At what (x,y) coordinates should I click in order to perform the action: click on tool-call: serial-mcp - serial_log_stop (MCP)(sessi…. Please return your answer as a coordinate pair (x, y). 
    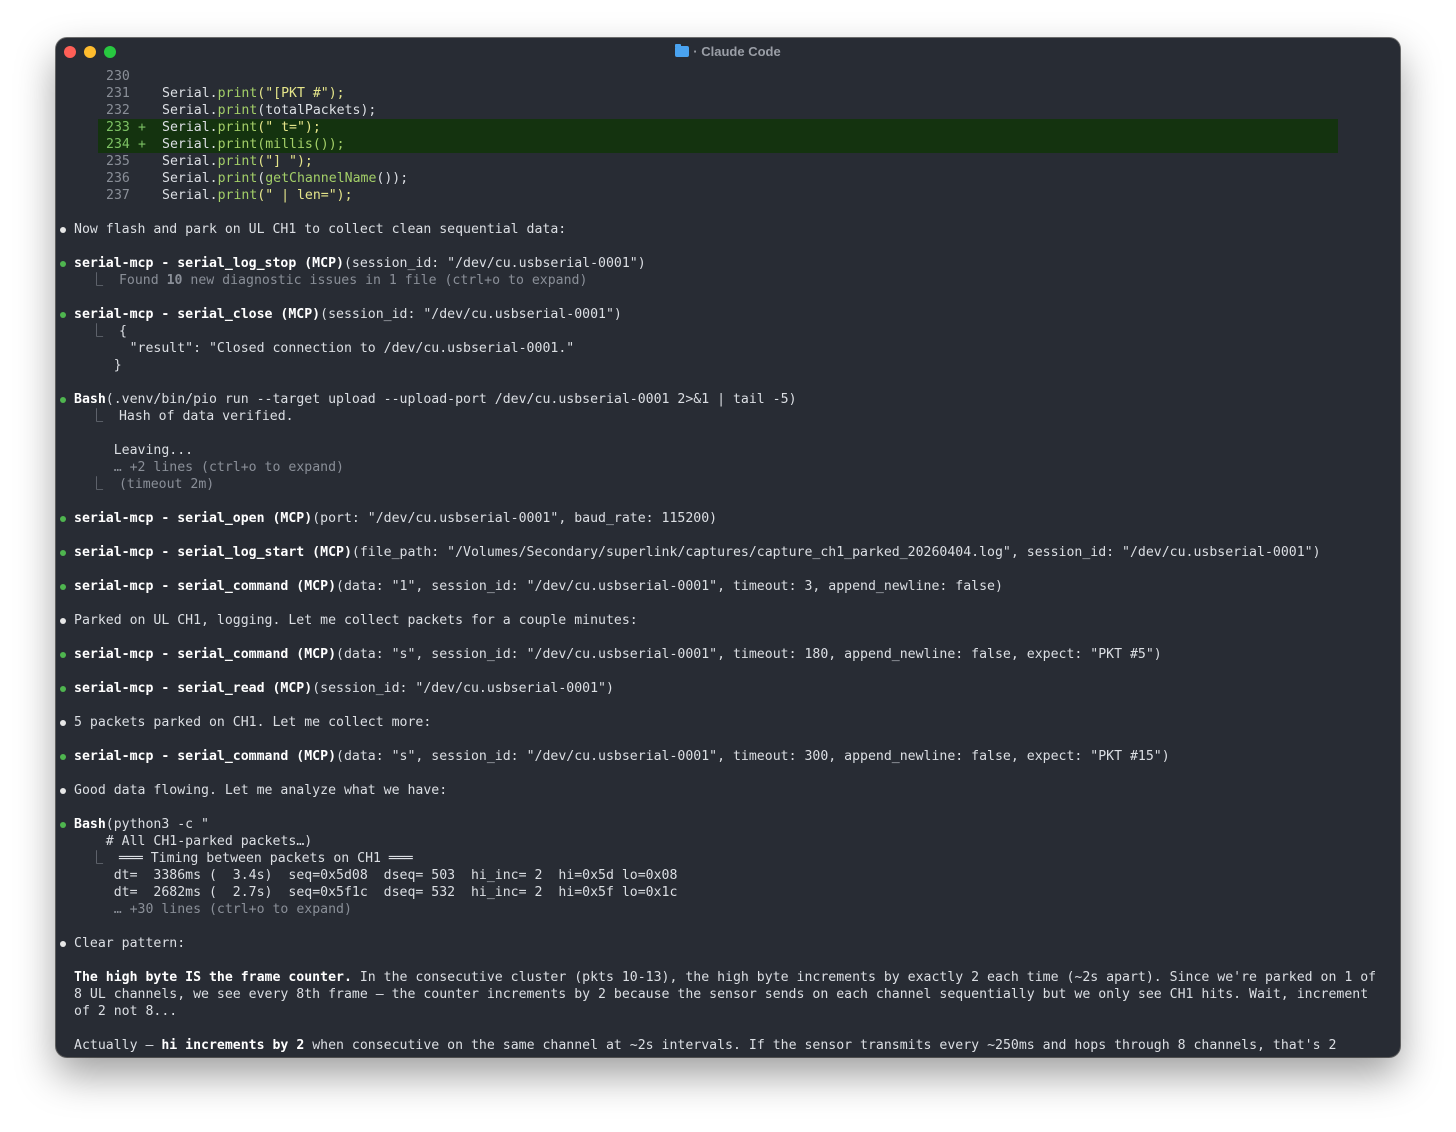
    Looking at the image, I should click on (728, 263).